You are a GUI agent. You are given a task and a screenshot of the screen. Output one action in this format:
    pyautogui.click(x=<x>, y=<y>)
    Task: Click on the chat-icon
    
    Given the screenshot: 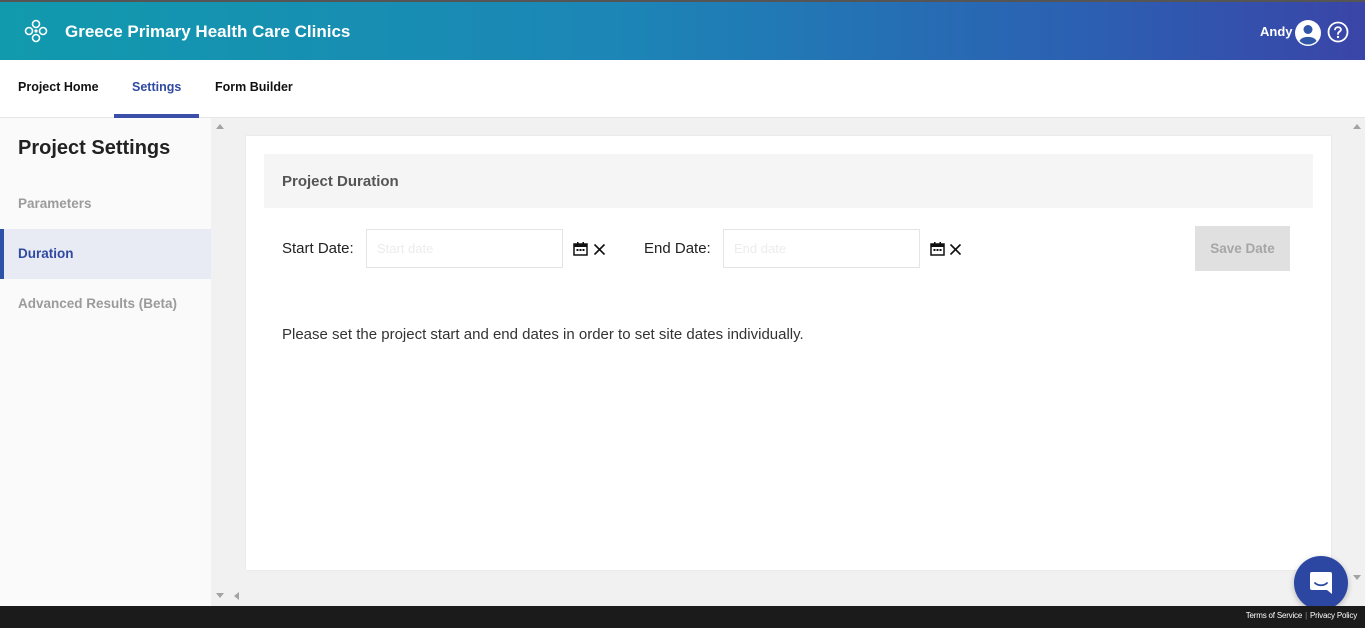 What is the action you would take?
    pyautogui.click(x=1321, y=583)
    